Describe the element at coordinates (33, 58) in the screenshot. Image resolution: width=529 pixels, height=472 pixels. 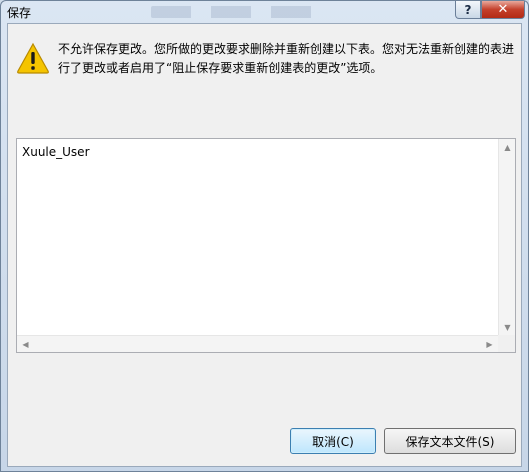
I see `warning-icon` at that location.